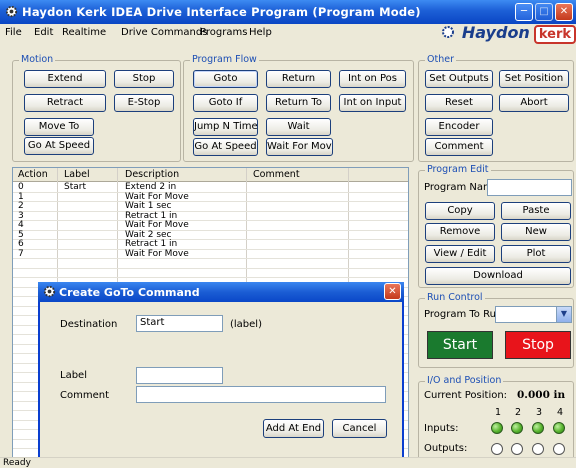 The height and width of the screenshot is (468, 576). What do you see at coordinates (536, 211) in the screenshot?
I see `paste-button: Paste` at bounding box center [536, 211].